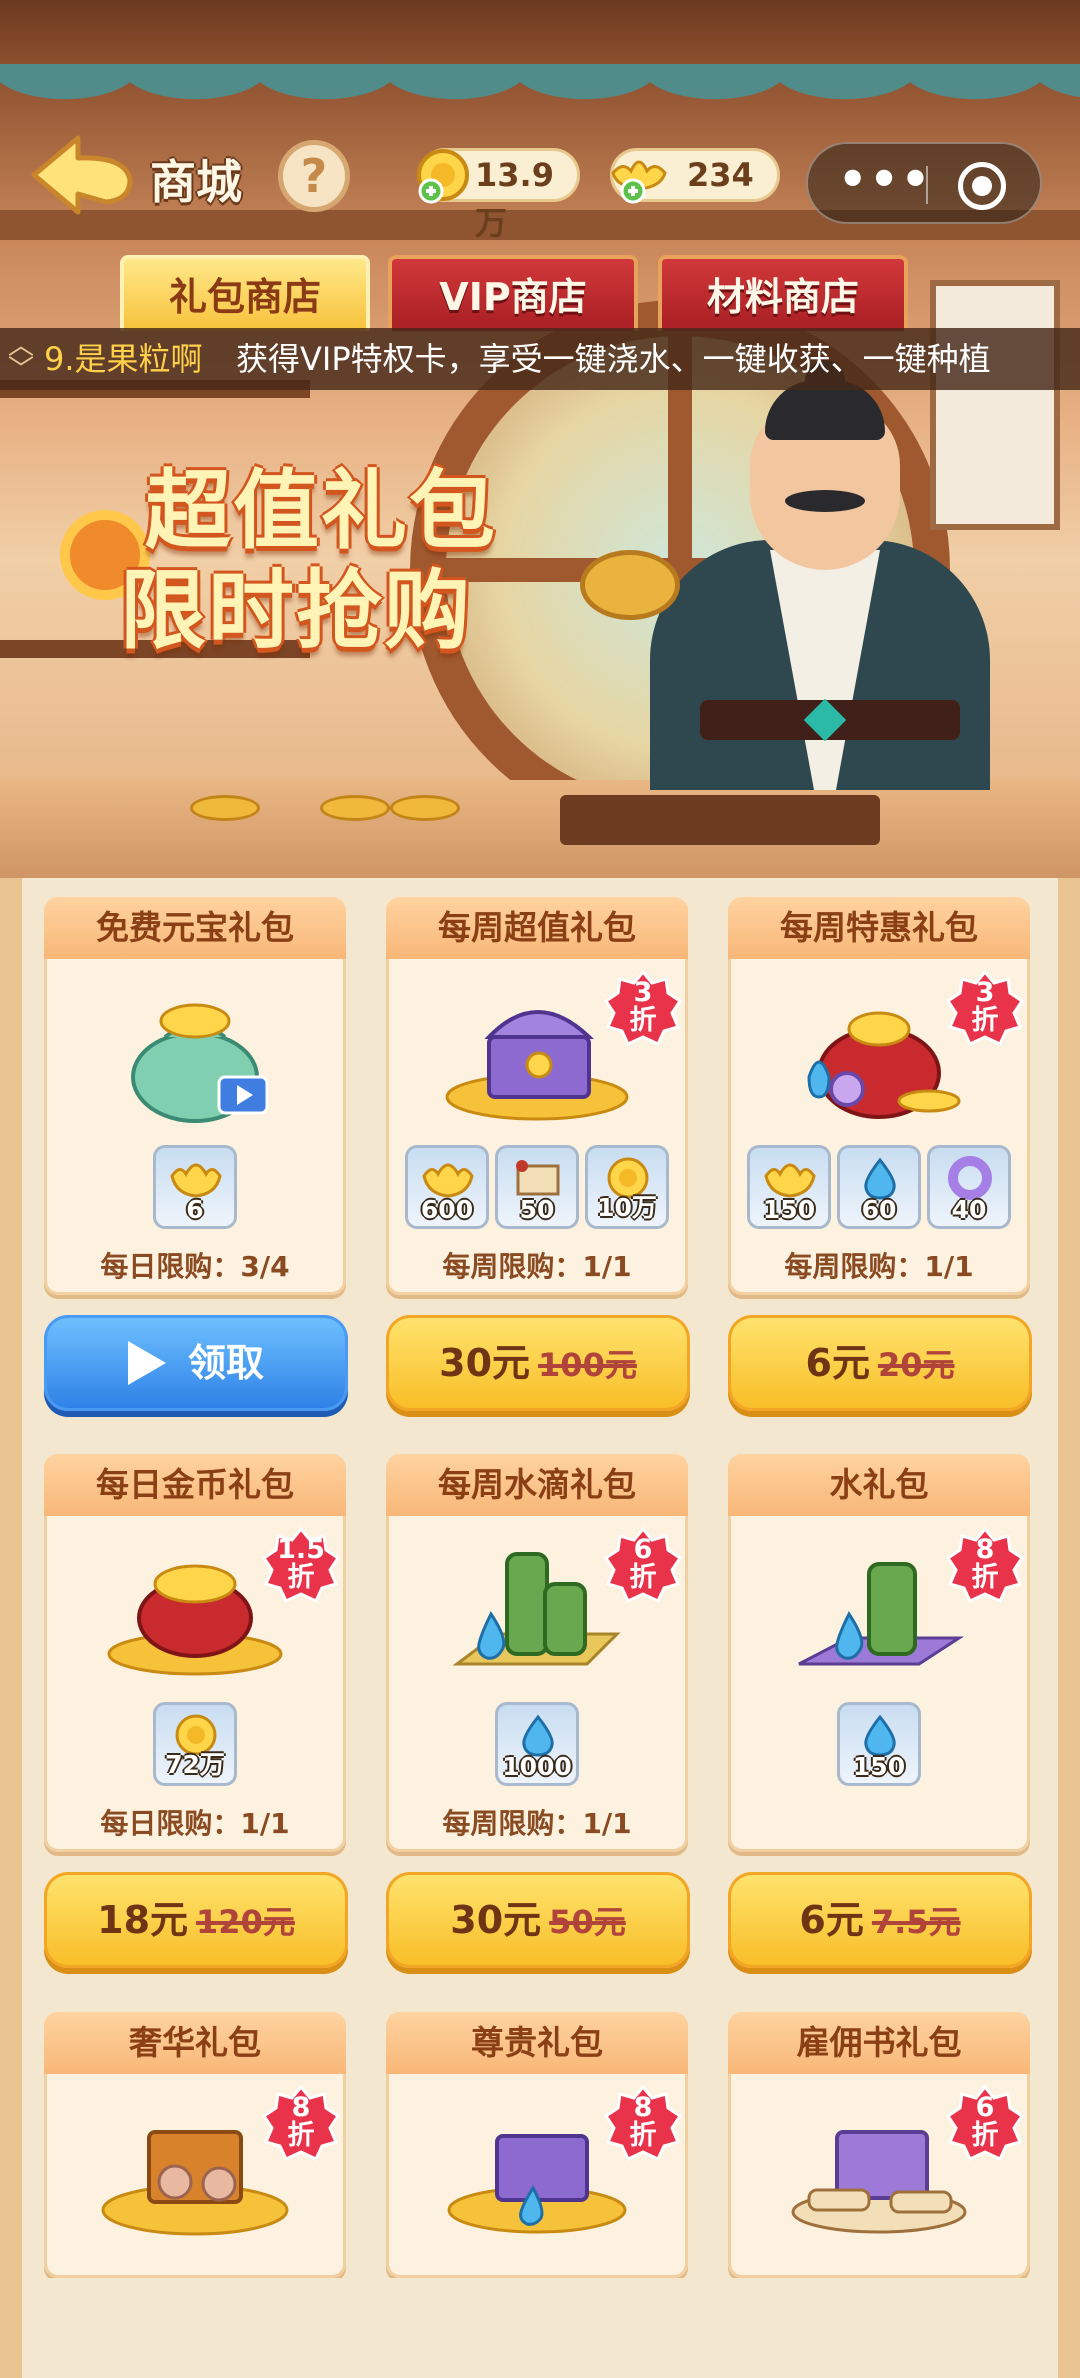  I want to click on original-price: 20元, so click(916, 1365).